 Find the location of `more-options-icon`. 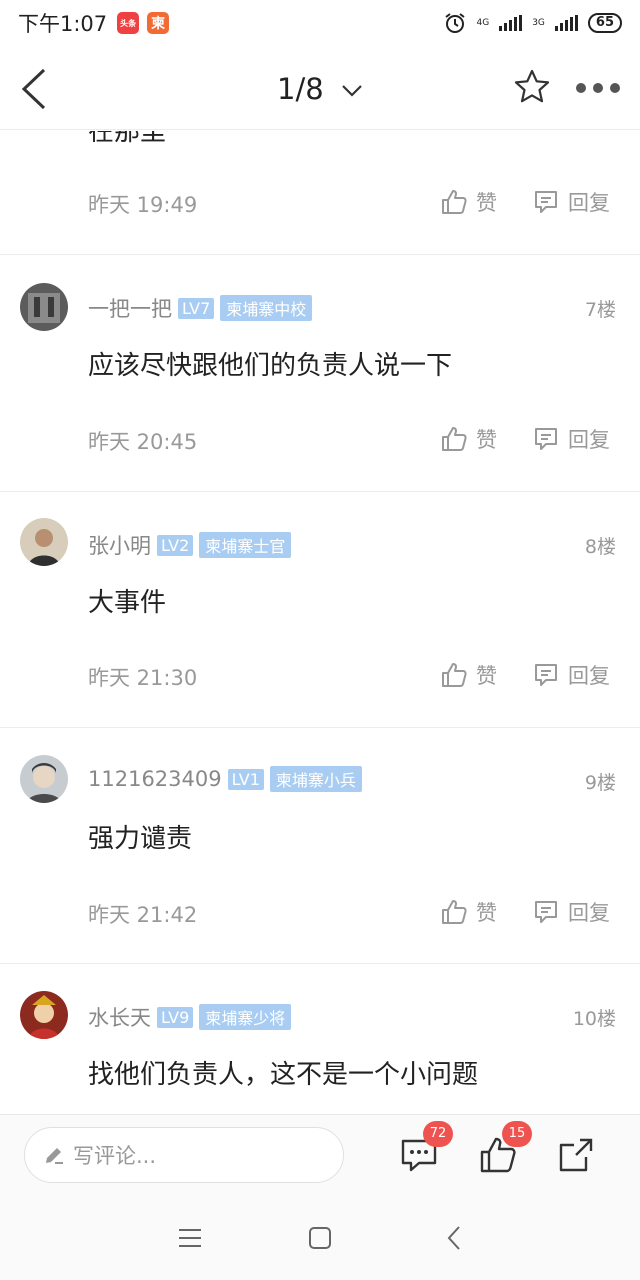

more-options-icon is located at coordinates (598, 88).